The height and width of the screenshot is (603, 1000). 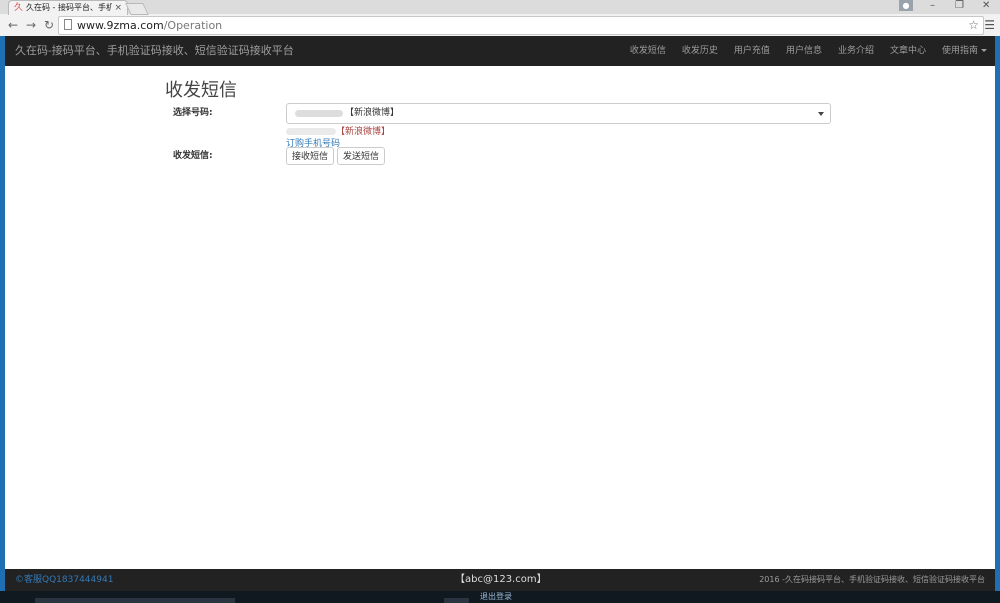 What do you see at coordinates (906, 5) in the screenshot?
I see `user-icon: ●` at bounding box center [906, 5].